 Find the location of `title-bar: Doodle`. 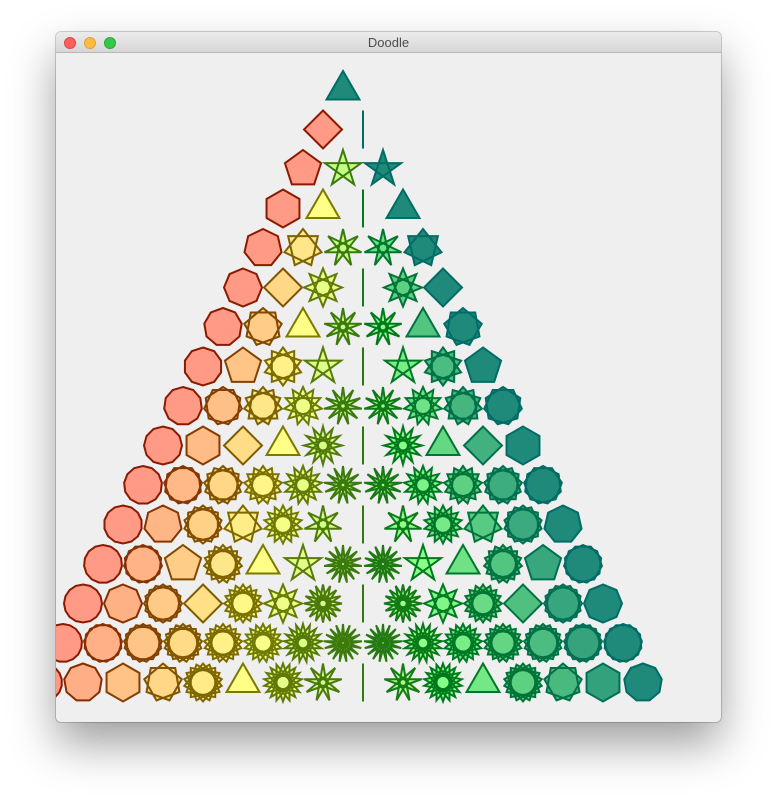

title-bar: Doodle is located at coordinates (388, 42).